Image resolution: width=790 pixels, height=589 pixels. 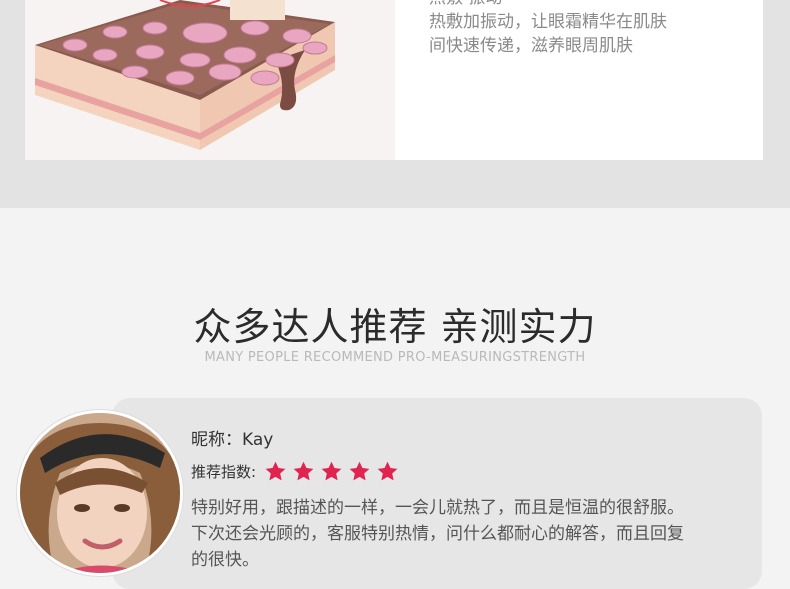 What do you see at coordinates (232, 440) in the screenshot?
I see `reviewer-nickname: 昵称：Kay` at bounding box center [232, 440].